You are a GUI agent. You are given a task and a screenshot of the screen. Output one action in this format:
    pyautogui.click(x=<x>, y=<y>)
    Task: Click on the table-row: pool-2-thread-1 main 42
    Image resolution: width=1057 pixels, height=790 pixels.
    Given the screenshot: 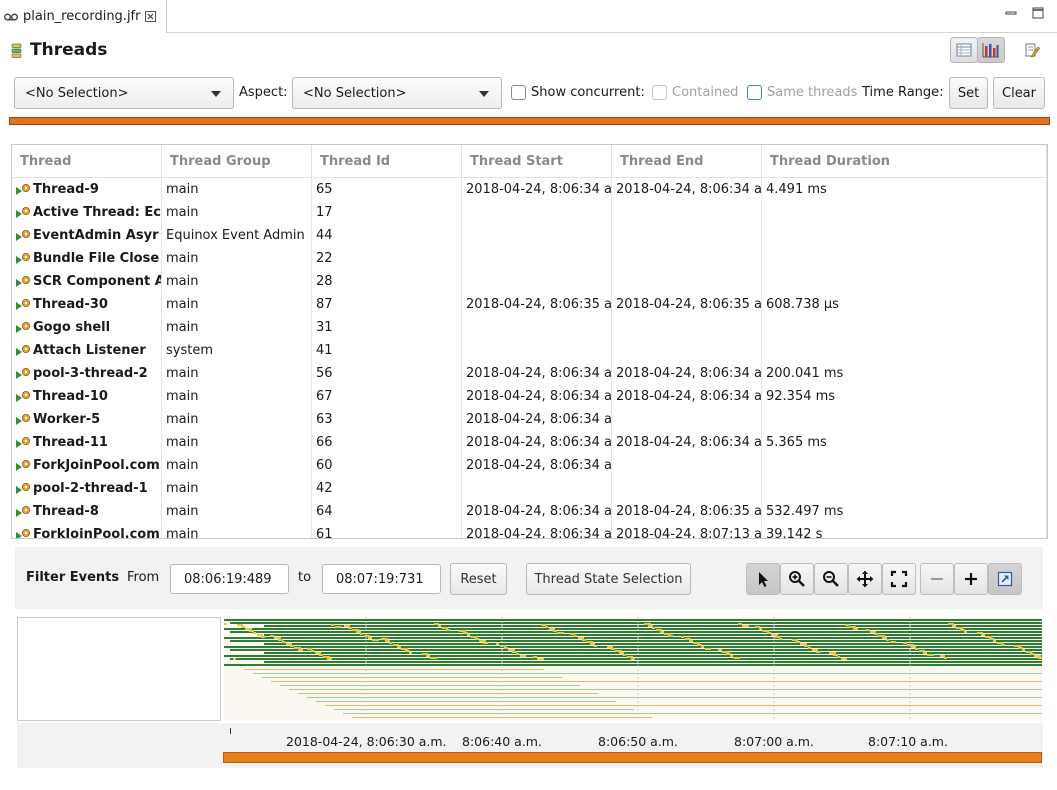 What is the action you would take?
    pyautogui.click(x=529, y=488)
    